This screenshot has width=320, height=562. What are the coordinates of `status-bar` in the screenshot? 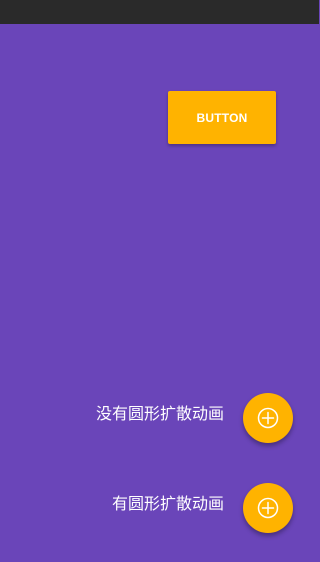 It's located at (159, 12).